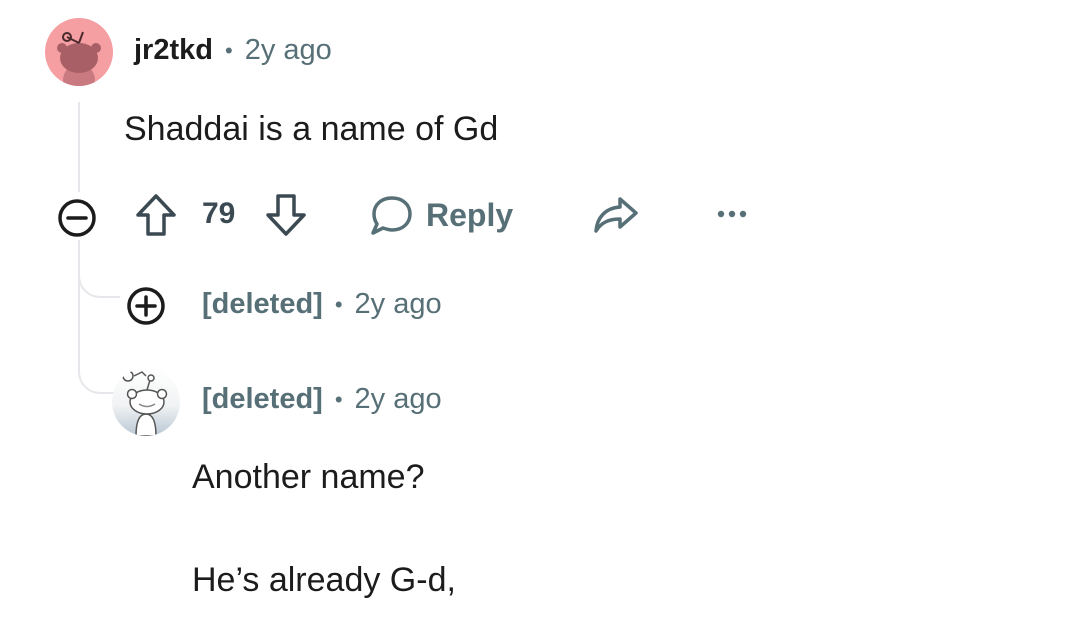  I want to click on comment-body-line: He’s already G-d,, so click(324, 580).